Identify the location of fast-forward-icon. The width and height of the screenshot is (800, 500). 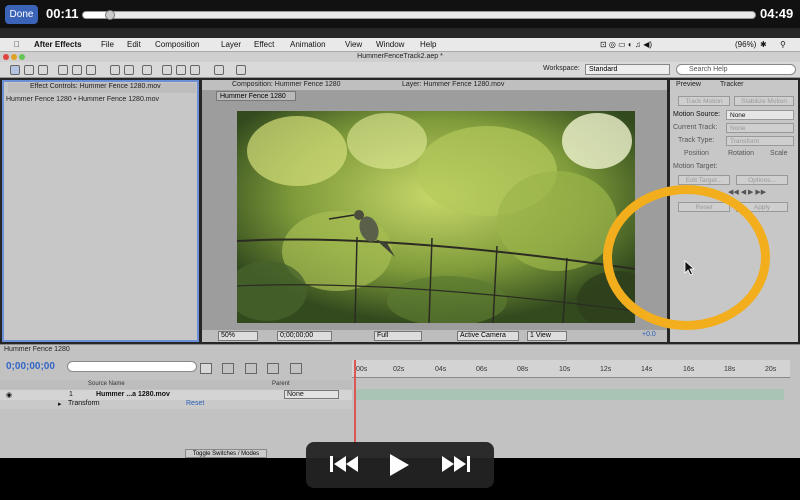
(455, 464).